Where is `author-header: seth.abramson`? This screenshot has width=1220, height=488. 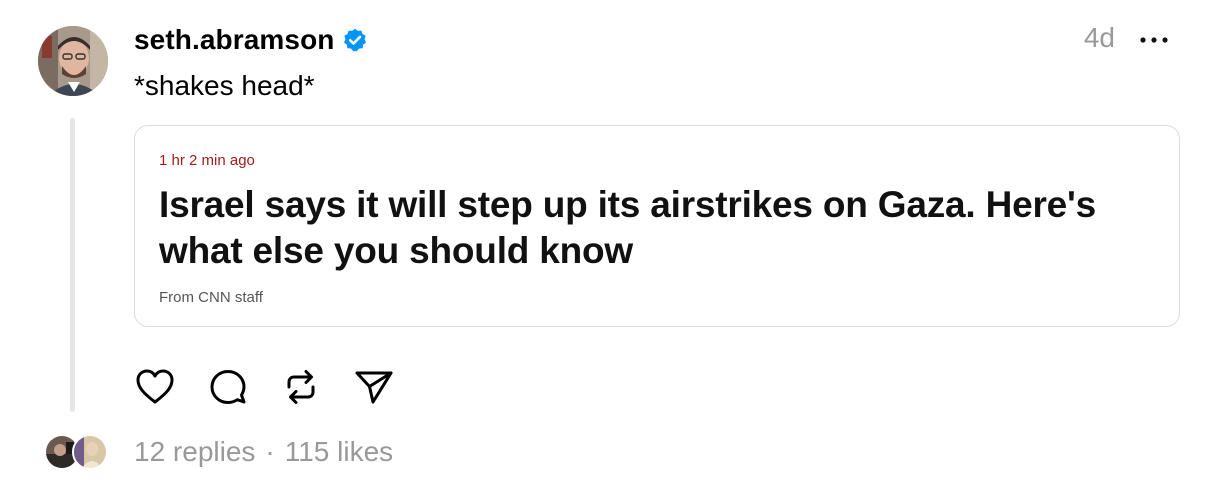
author-header: seth.abramson is located at coordinates (251, 40).